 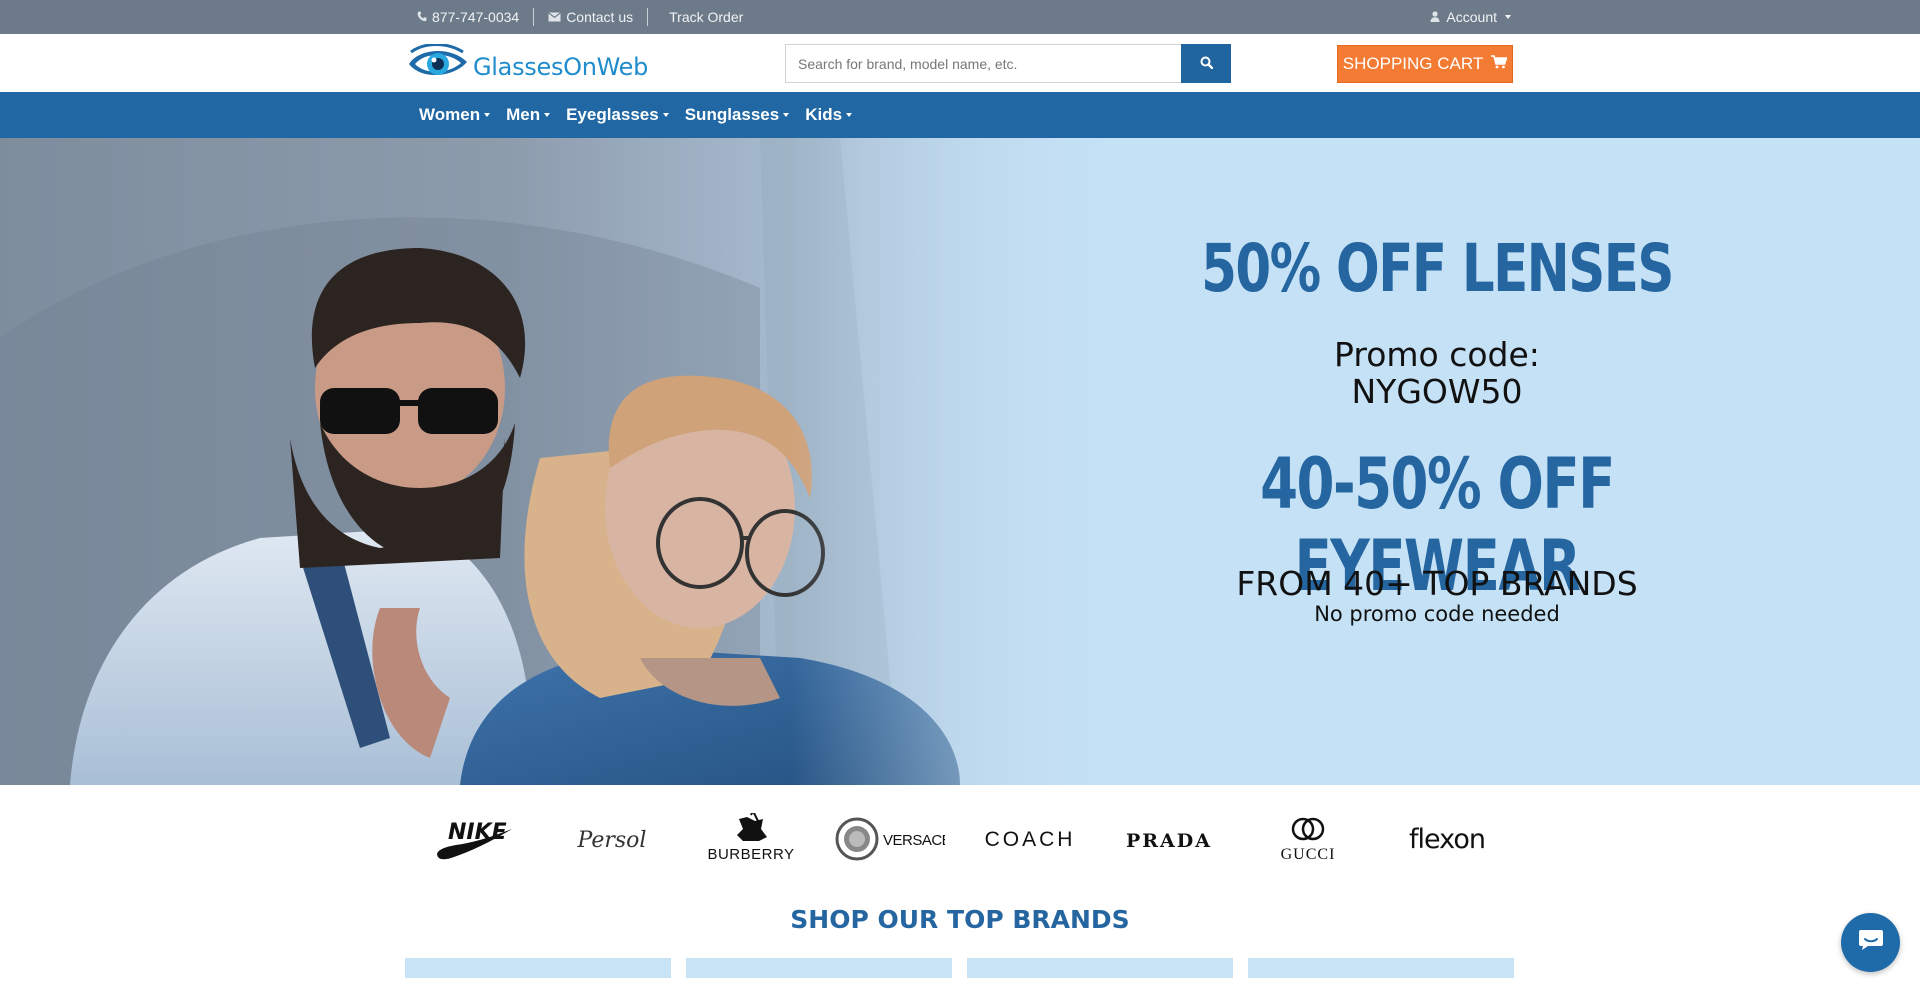 What do you see at coordinates (600, 17) in the screenshot?
I see `contact-label: Contact us` at bounding box center [600, 17].